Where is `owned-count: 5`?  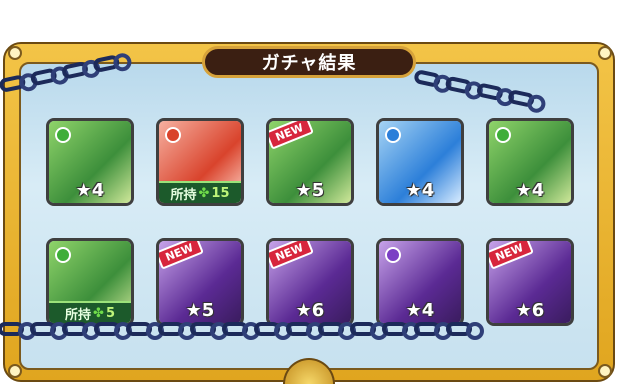
owned-count: 5 is located at coordinates (110, 313).